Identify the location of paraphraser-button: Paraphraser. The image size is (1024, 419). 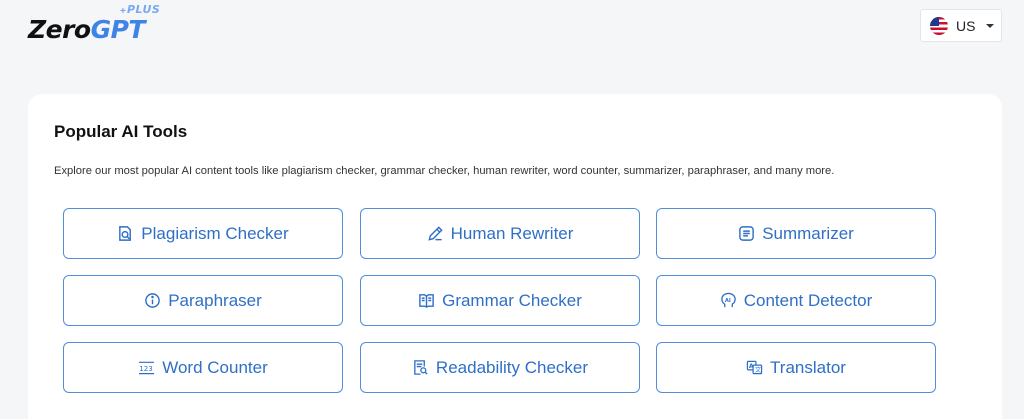
(203, 300).